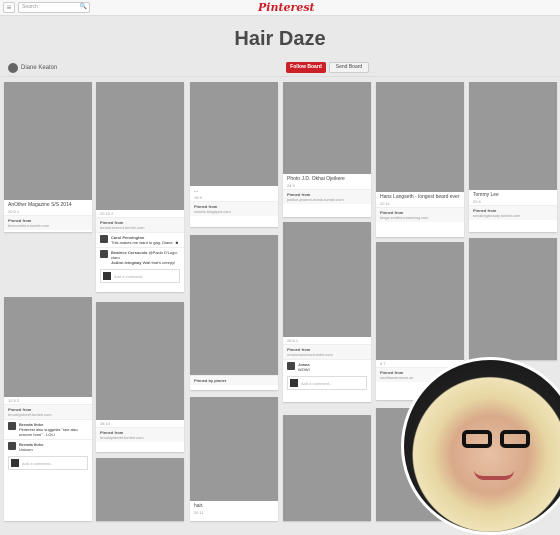 This screenshot has height=535, width=560. I want to click on pin-source: Pinned by pinner, so click(234, 380).